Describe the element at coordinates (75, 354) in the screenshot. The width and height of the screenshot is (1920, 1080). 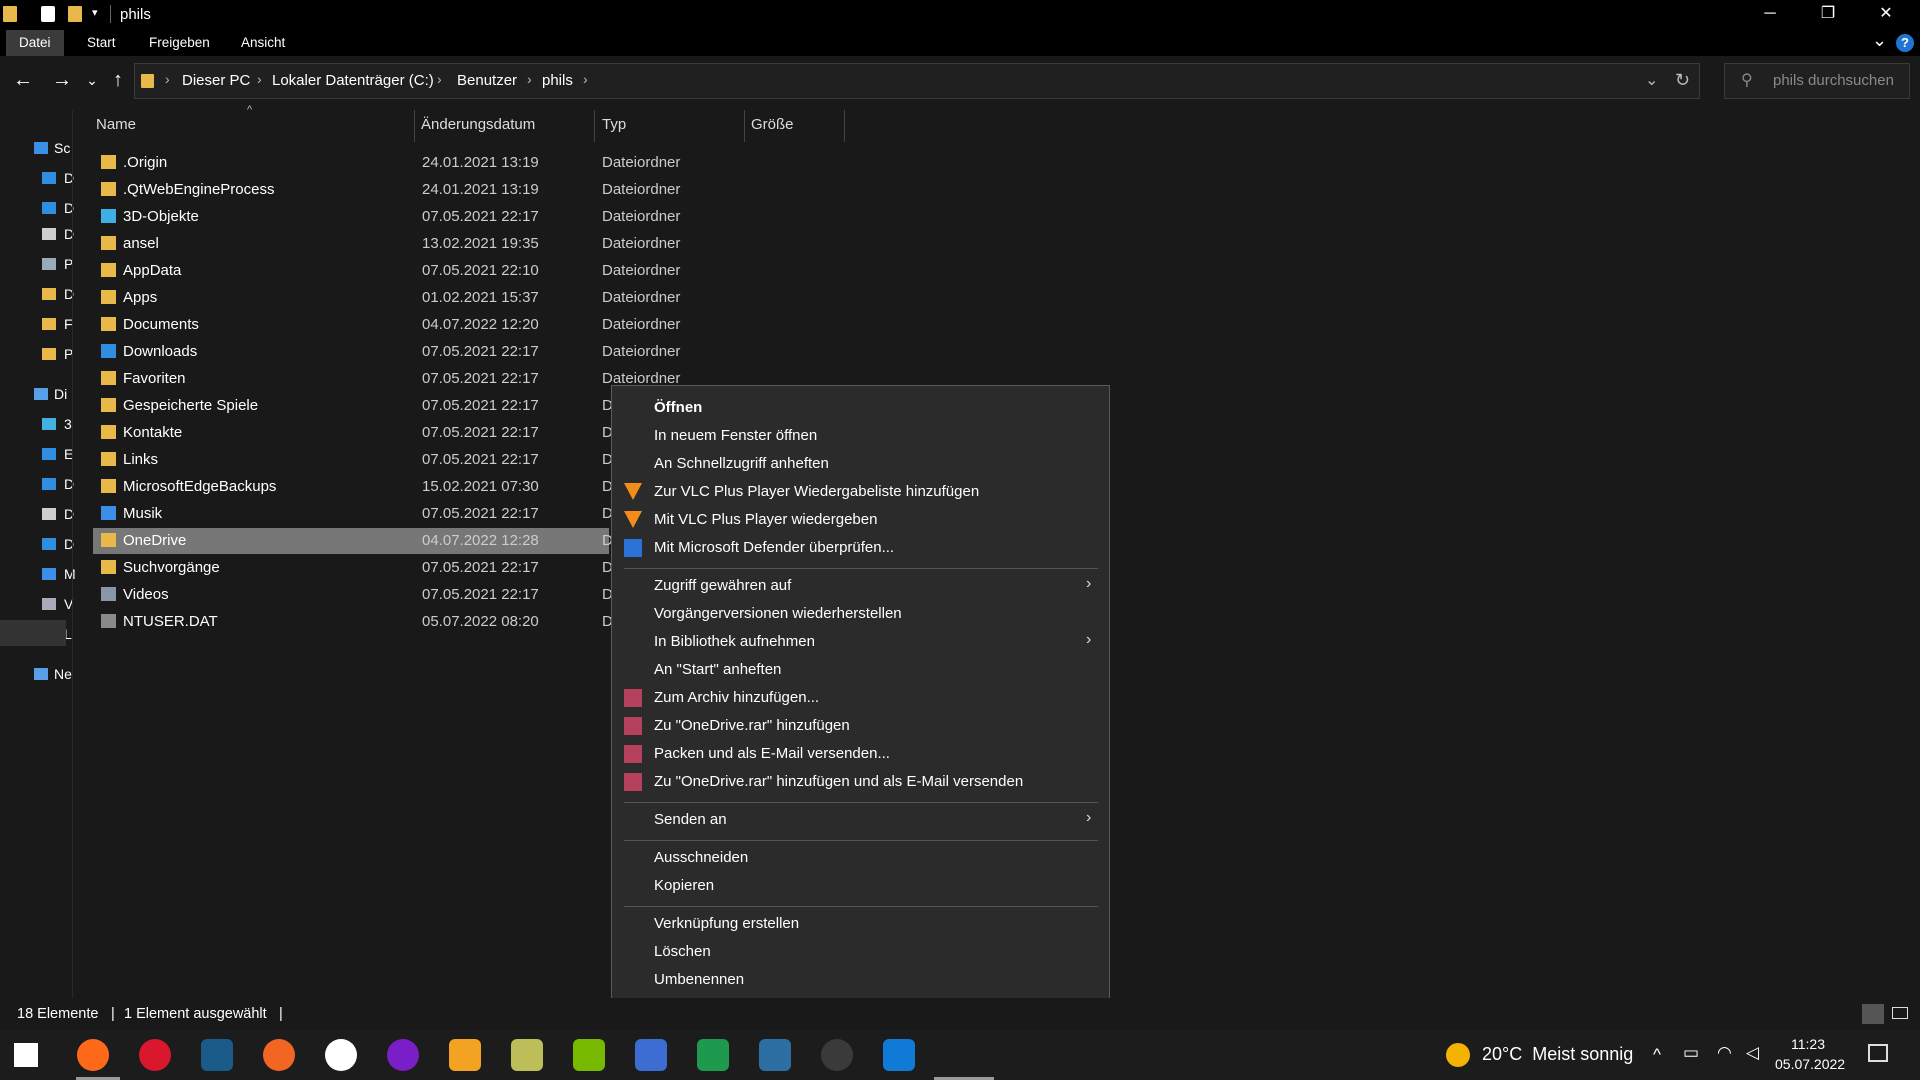
I see `sidebar-item-label: P` at that location.